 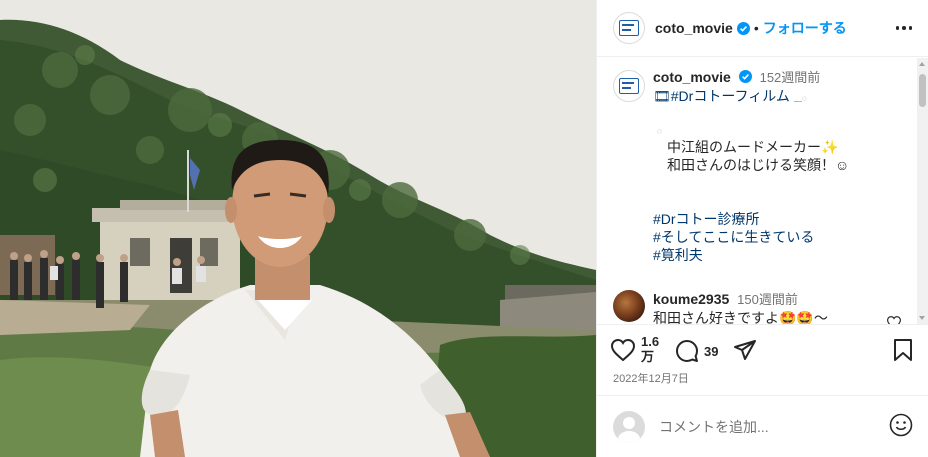 I want to click on account-avatar, so click(x=629, y=28).